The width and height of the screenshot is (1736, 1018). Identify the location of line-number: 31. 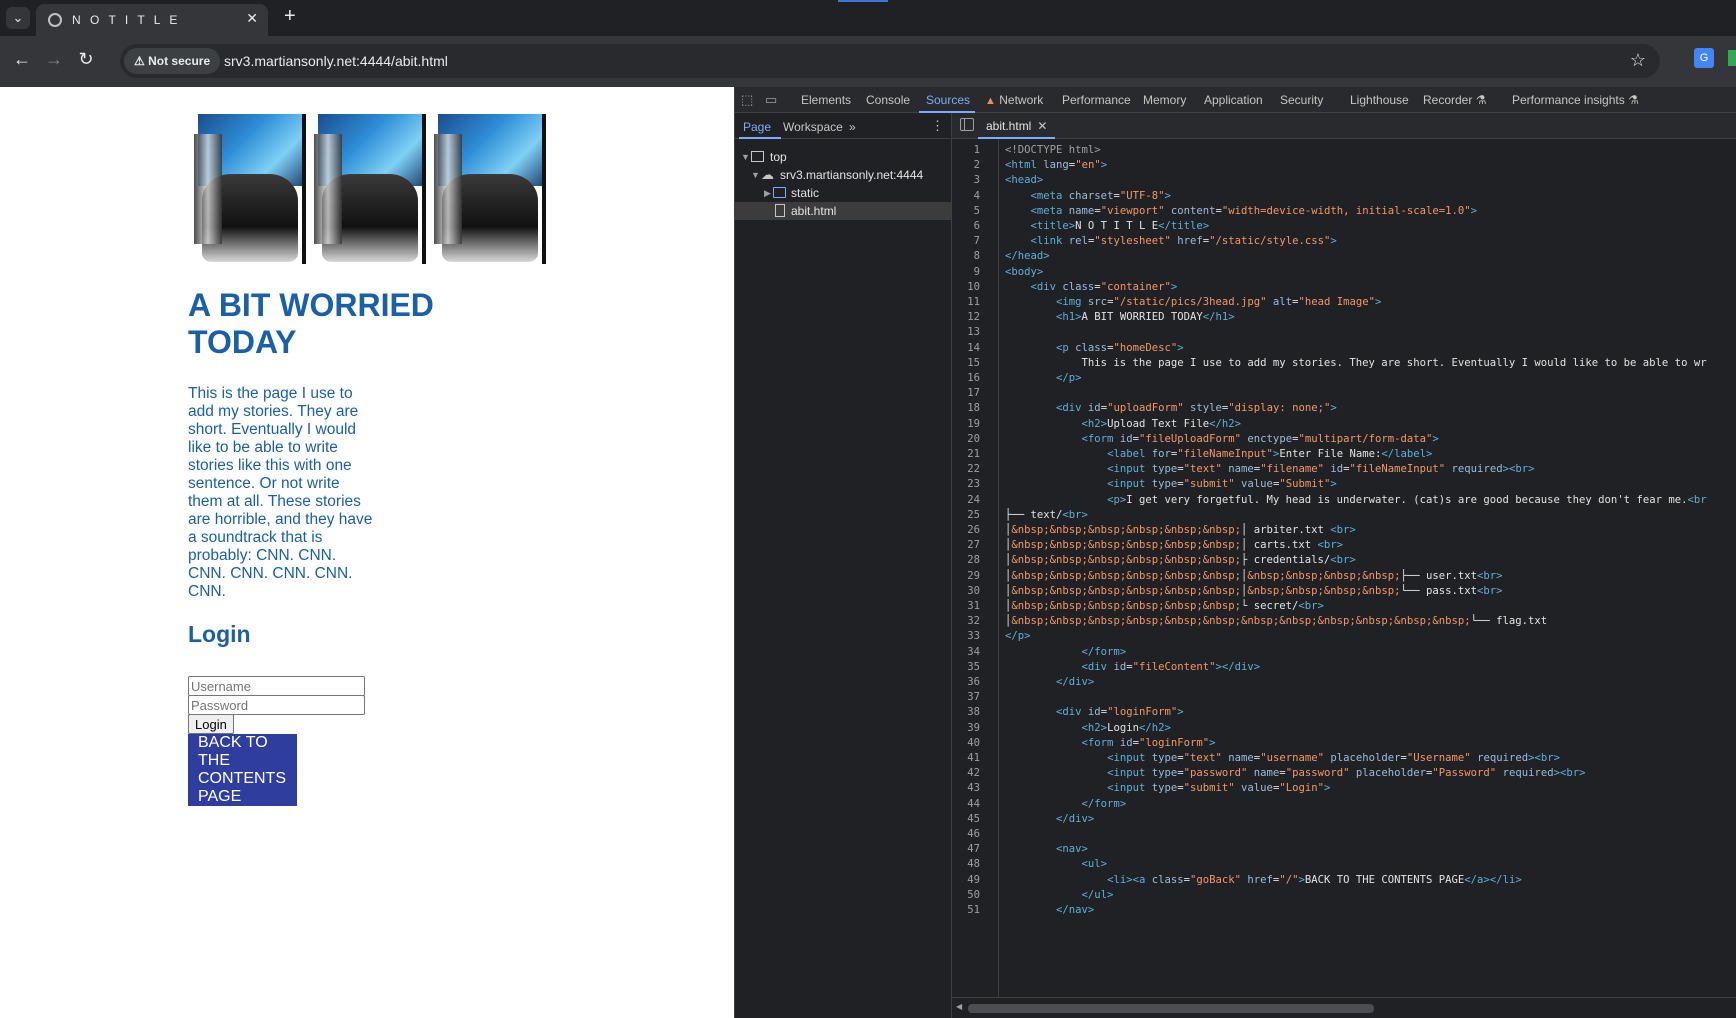
(966, 606).